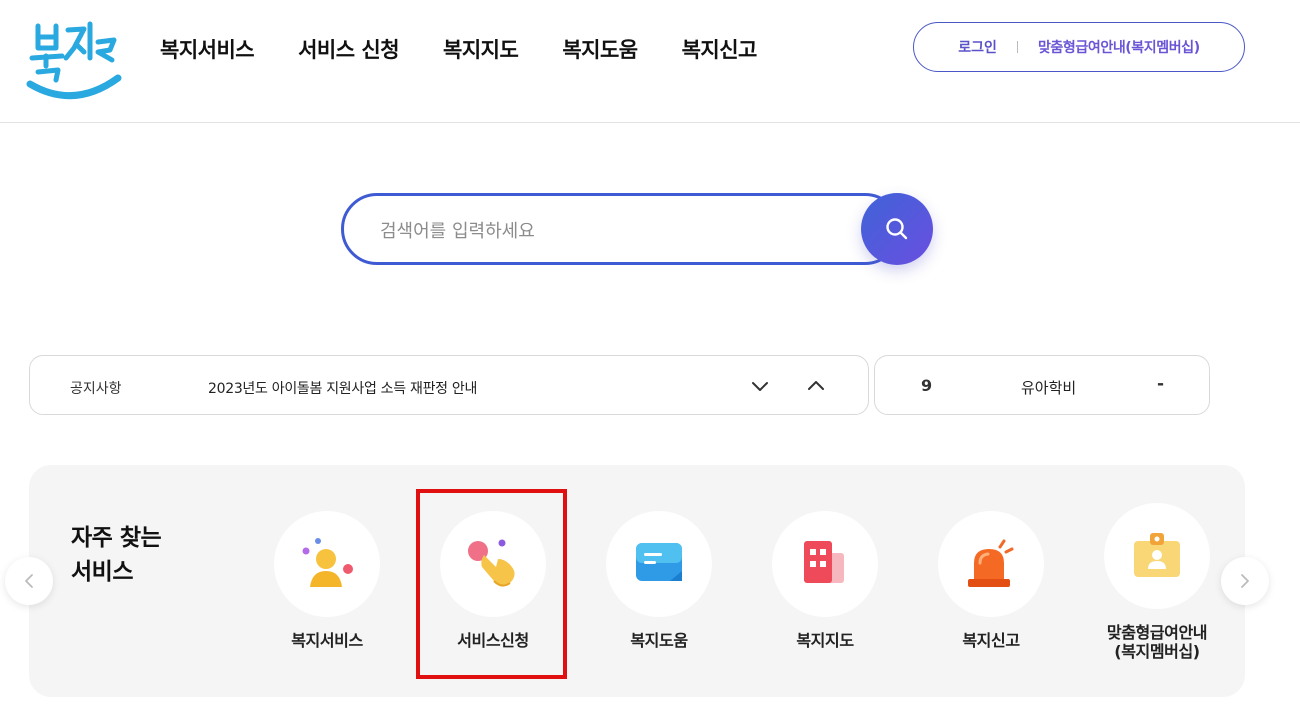 This screenshot has height=716, width=1300. Describe the element at coordinates (825, 640) in the screenshot. I see `quick-label: 복지지도` at that location.